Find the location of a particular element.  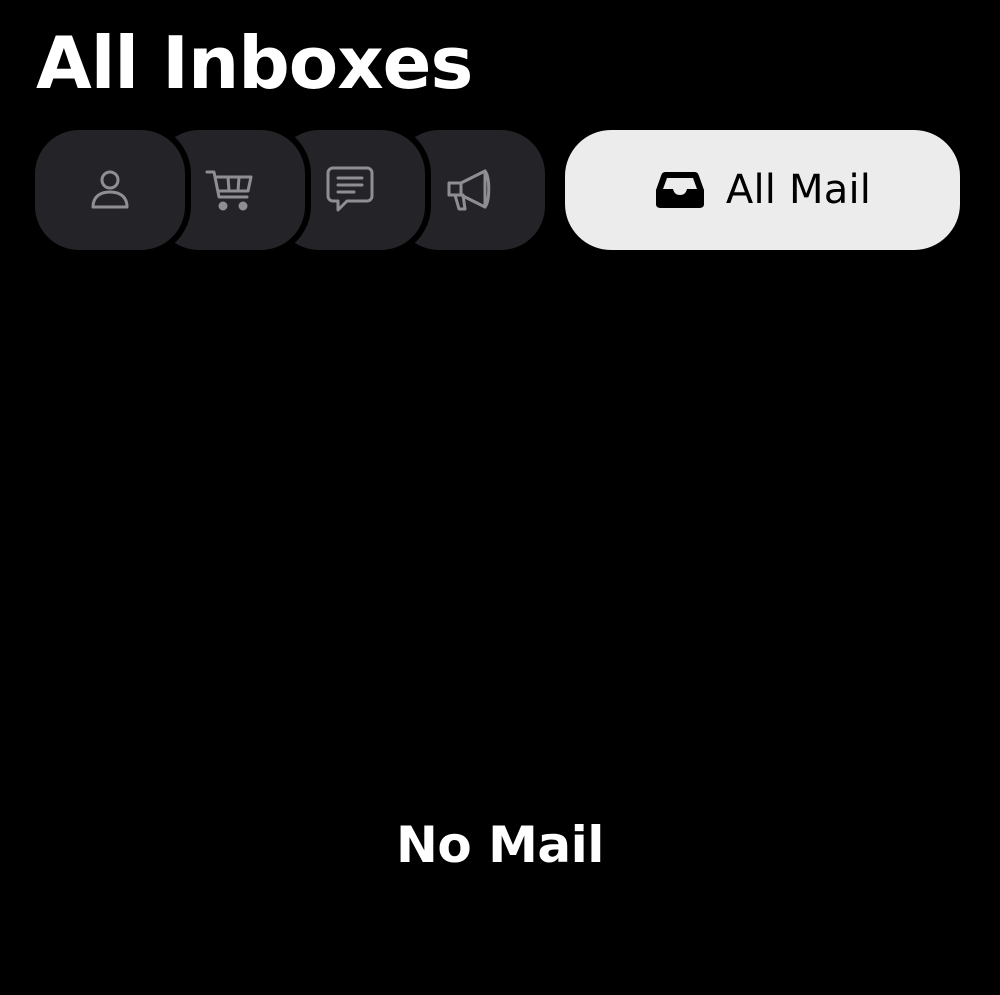

all-mail-button: All Mail is located at coordinates (762, 190).